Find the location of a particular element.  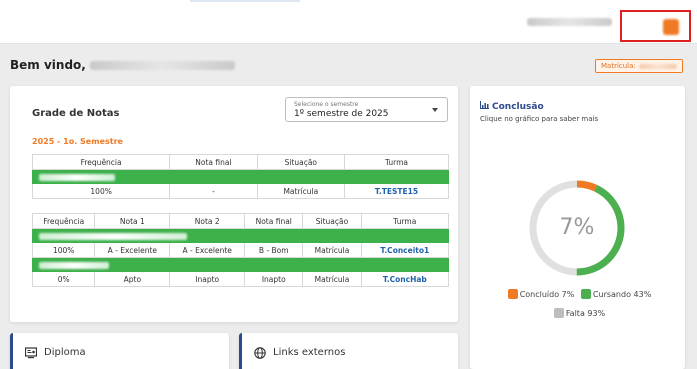

highlight-box is located at coordinates (655, 26).